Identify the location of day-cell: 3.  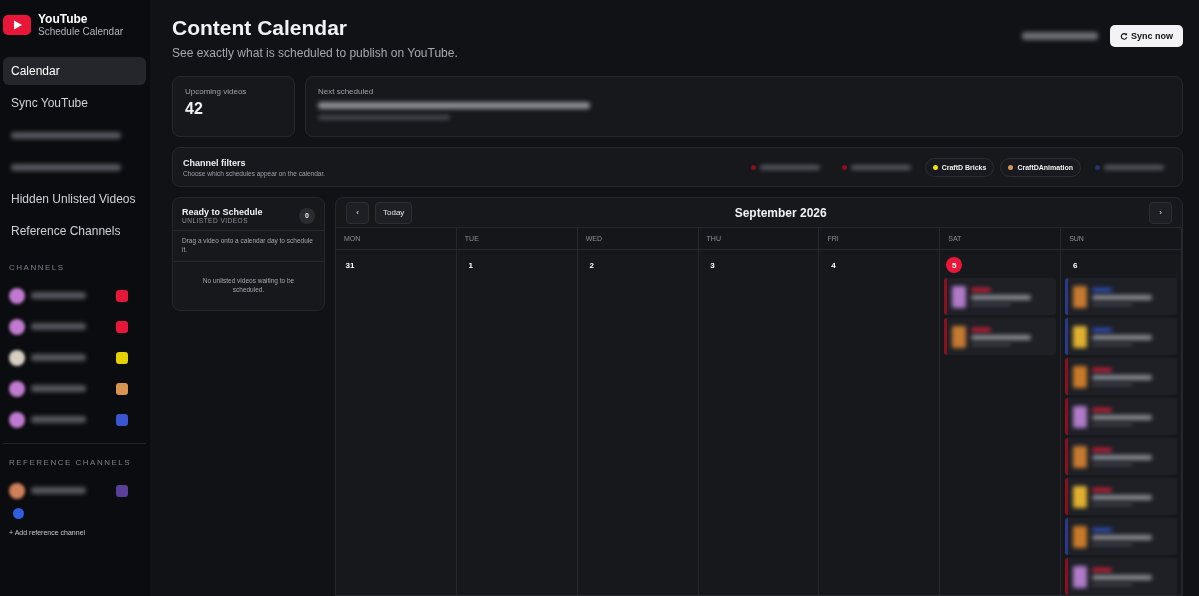
(759, 422).